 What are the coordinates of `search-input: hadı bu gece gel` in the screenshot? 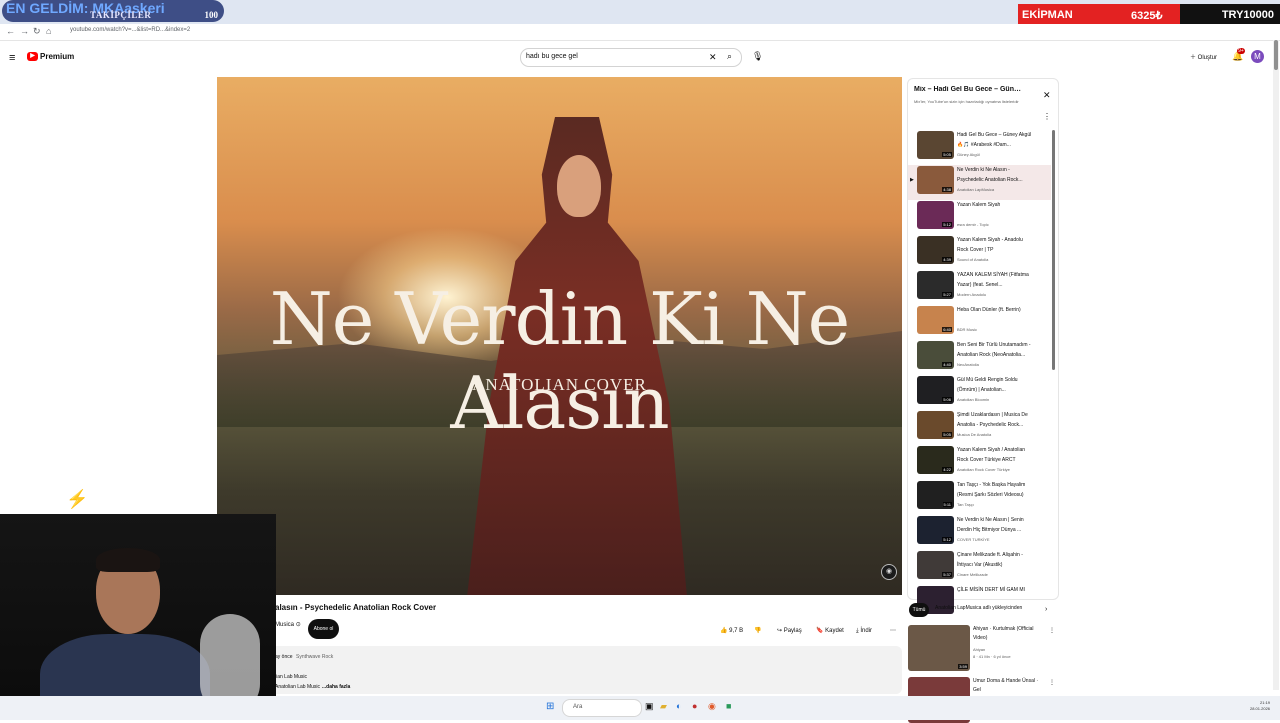 It's located at (552, 56).